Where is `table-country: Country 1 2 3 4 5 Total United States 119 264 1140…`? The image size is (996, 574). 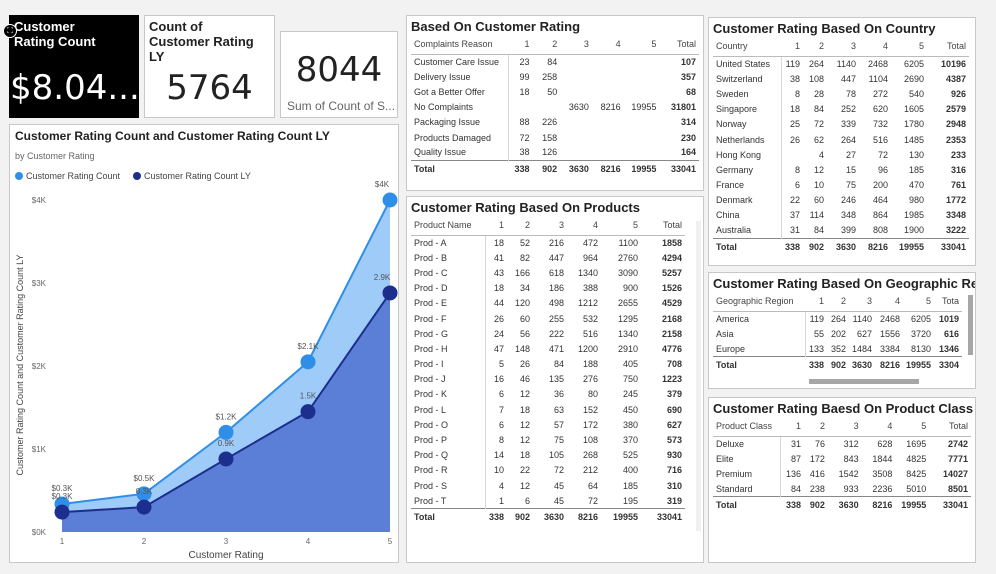
table-country: Country 1 2 3 4 5 Total United States 119 264 1140… is located at coordinates (842, 146).